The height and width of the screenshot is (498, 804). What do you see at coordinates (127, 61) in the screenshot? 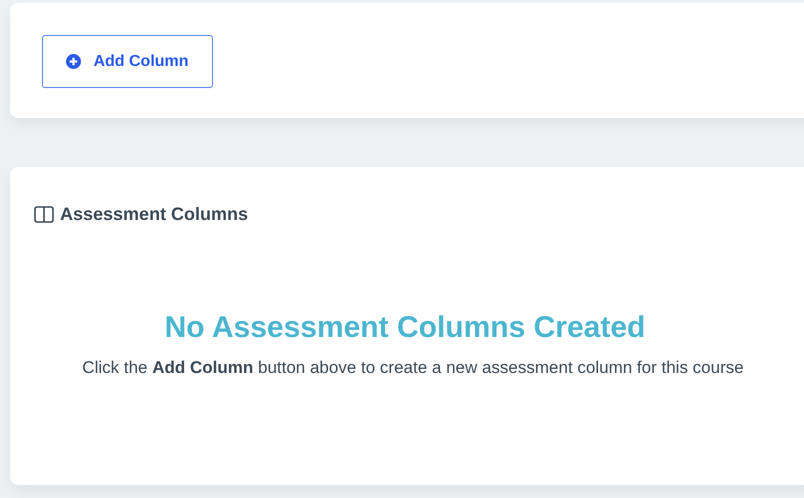
I see `add-column-button: Add Column` at bounding box center [127, 61].